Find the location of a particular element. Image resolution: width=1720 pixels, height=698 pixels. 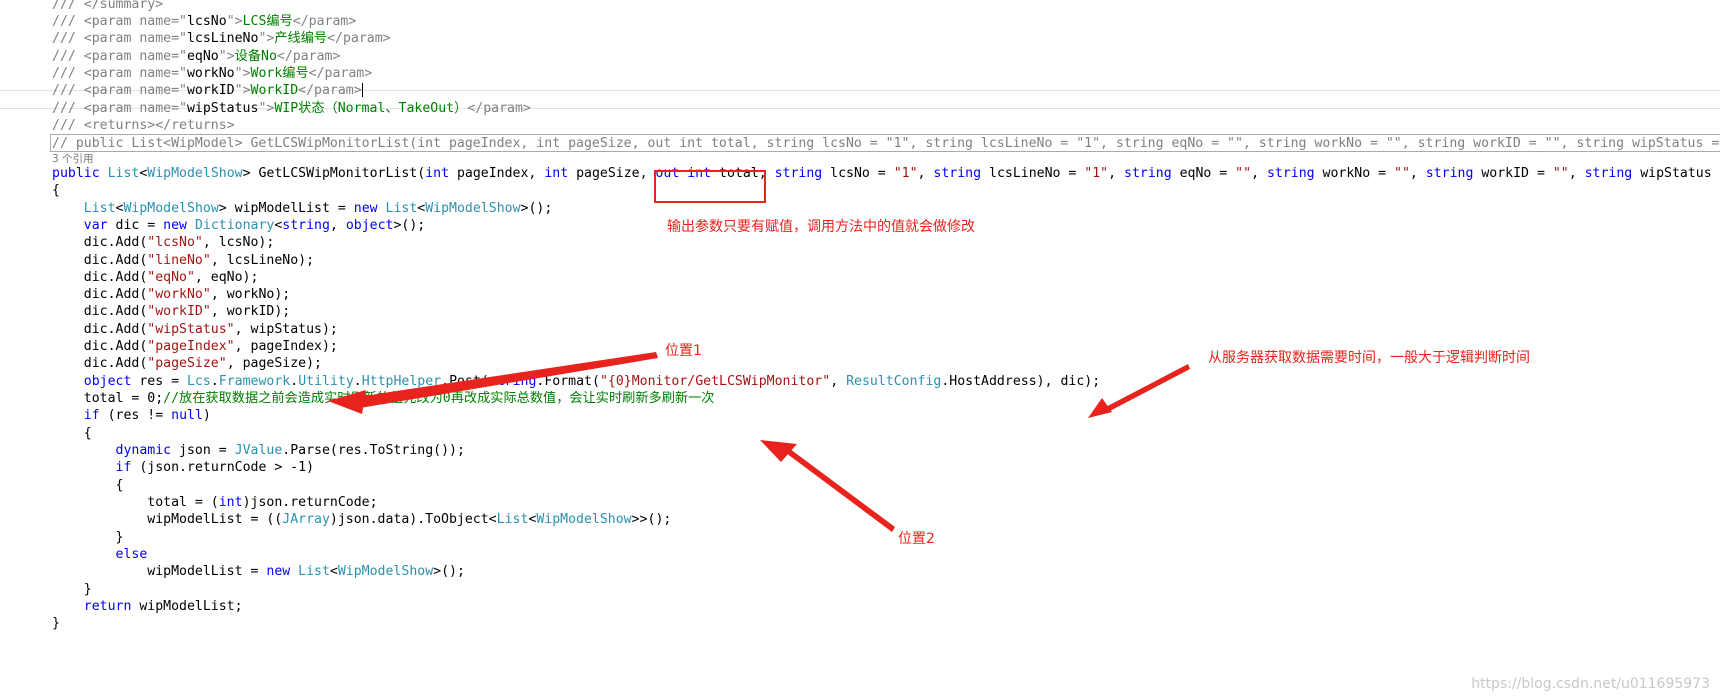

arrow-to-server-call is located at coordinates (1145, 389).